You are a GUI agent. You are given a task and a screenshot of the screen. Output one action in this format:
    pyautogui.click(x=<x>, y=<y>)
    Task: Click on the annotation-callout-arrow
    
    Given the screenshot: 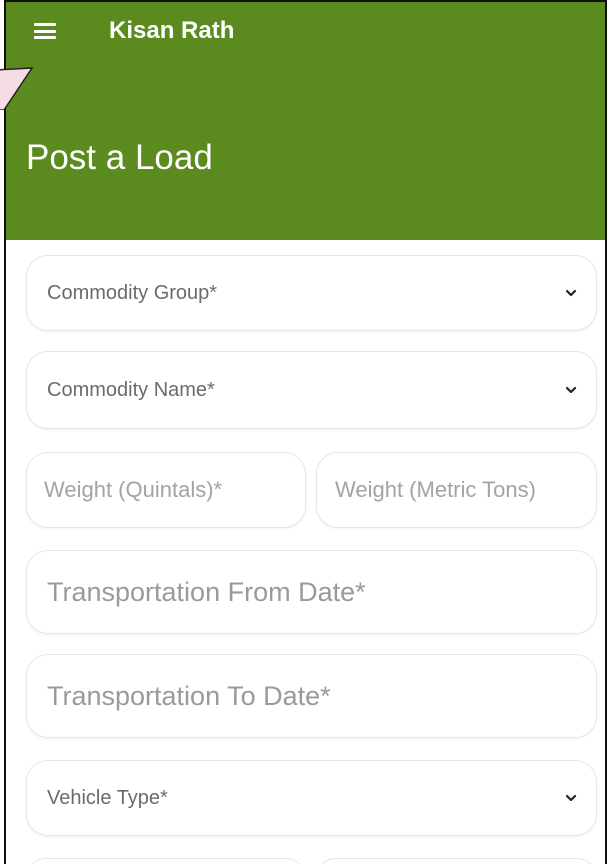 What is the action you would take?
    pyautogui.click(x=17, y=88)
    